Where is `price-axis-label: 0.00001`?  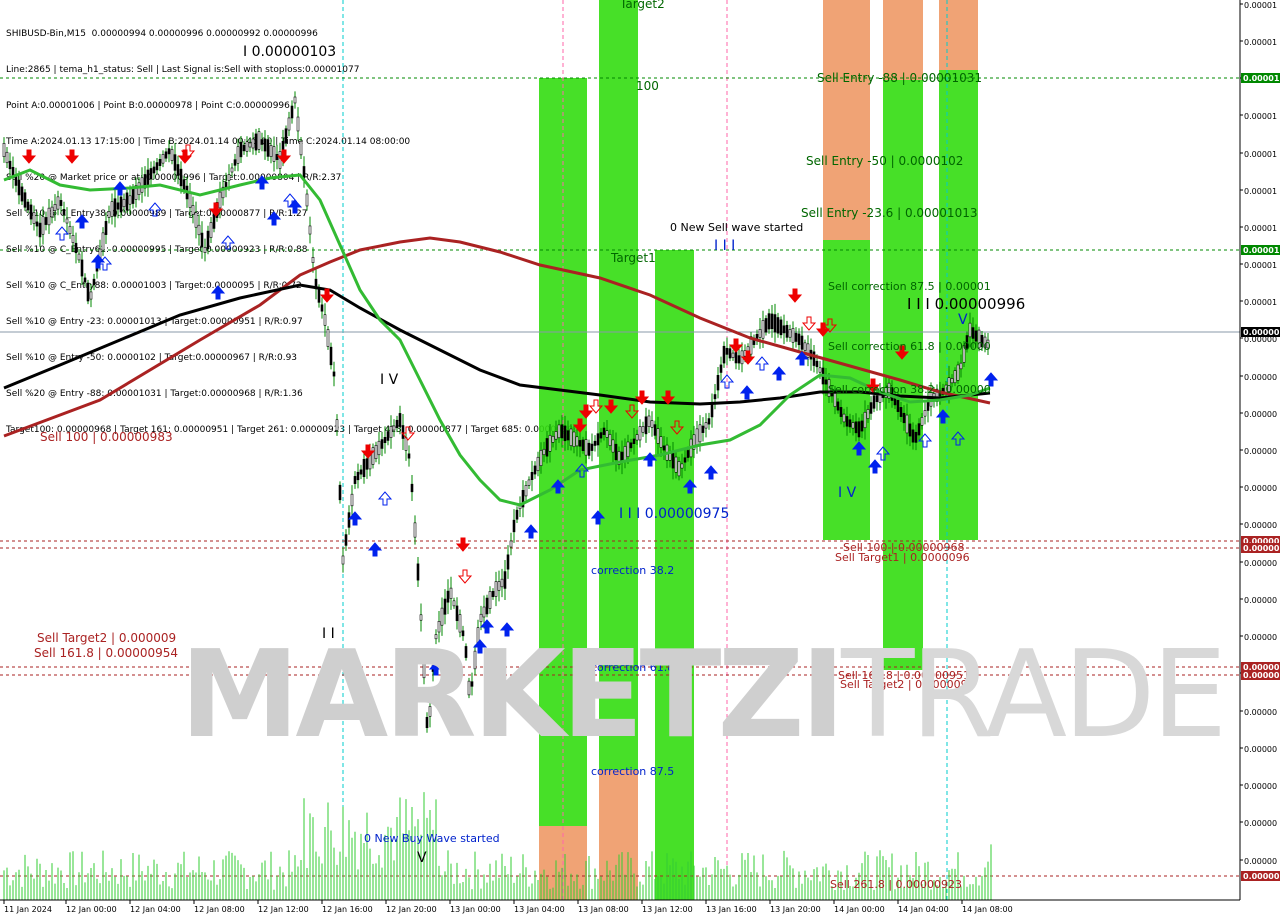
price-axis-label: 0.00001 is located at coordinates (1260, 228).